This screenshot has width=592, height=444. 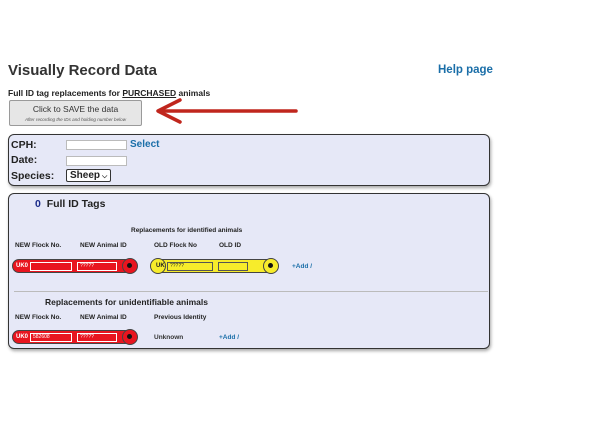 What do you see at coordinates (38, 204) in the screenshot?
I see `tag-count: 0` at bounding box center [38, 204].